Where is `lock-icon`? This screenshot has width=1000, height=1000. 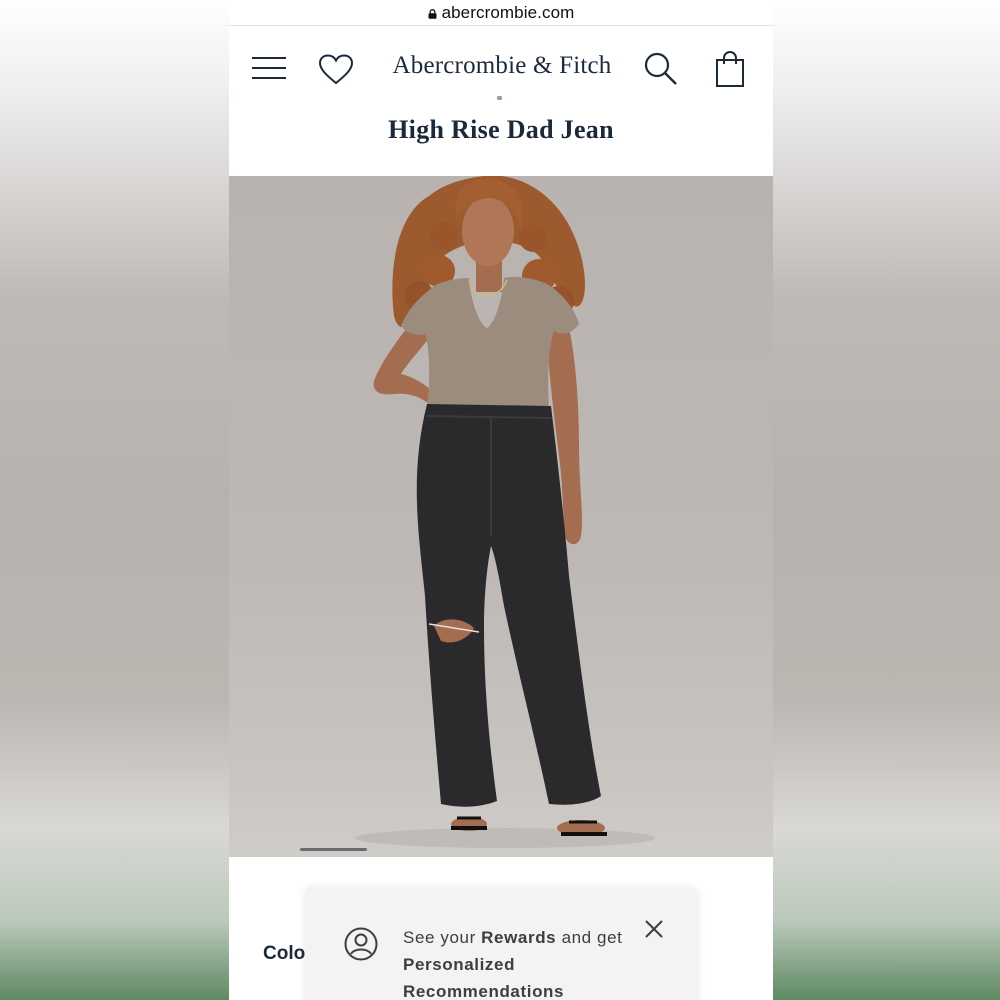
lock-icon is located at coordinates (432, 13).